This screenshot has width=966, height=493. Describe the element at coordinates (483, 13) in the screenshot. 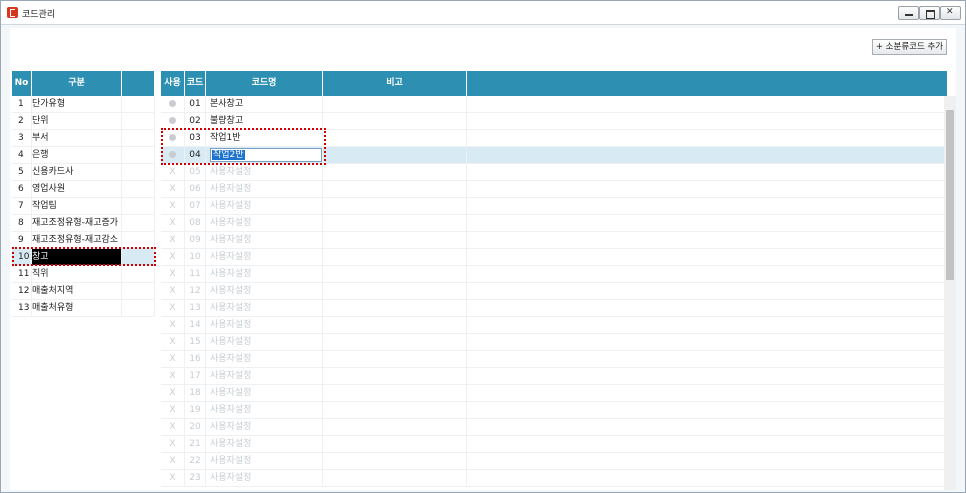

I see `title-bar: 코드관리` at that location.